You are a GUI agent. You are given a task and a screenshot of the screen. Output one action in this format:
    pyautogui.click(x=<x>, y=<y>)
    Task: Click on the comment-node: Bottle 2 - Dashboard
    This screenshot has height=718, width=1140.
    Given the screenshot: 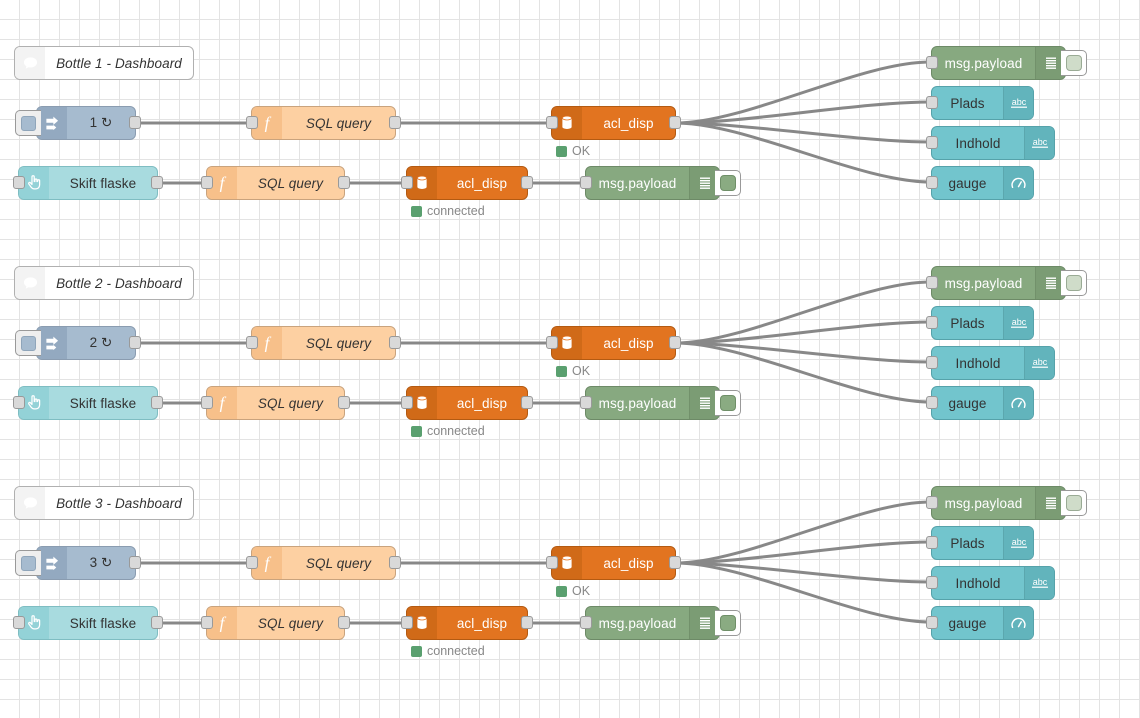 What is the action you would take?
    pyautogui.click(x=104, y=283)
    